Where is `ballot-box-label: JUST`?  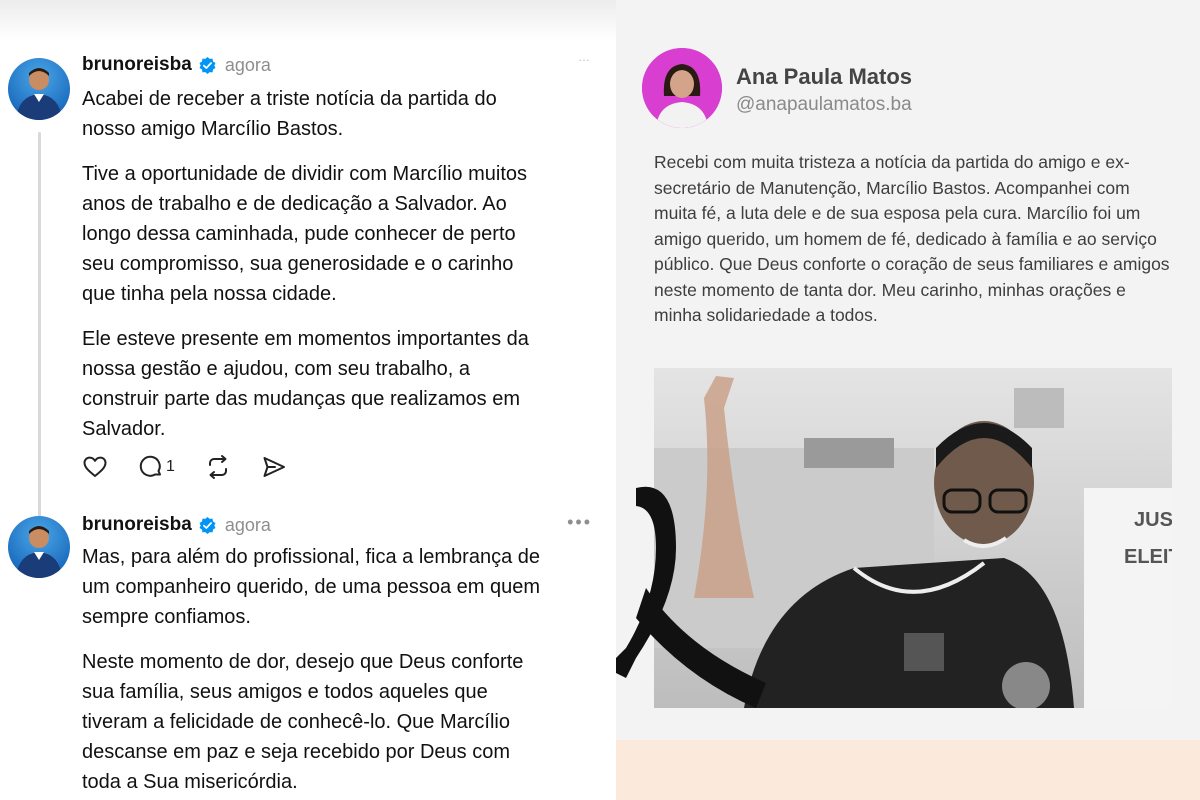 ballot-box-label: JUST is located at coordinates (1153, 520).